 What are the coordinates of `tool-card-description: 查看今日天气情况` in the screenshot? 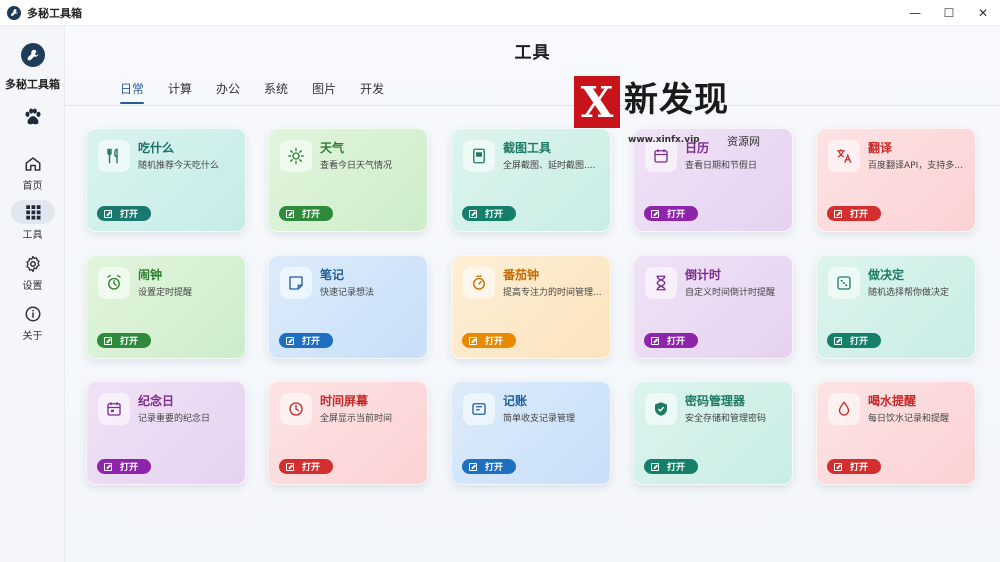 It's located at (356, 166).